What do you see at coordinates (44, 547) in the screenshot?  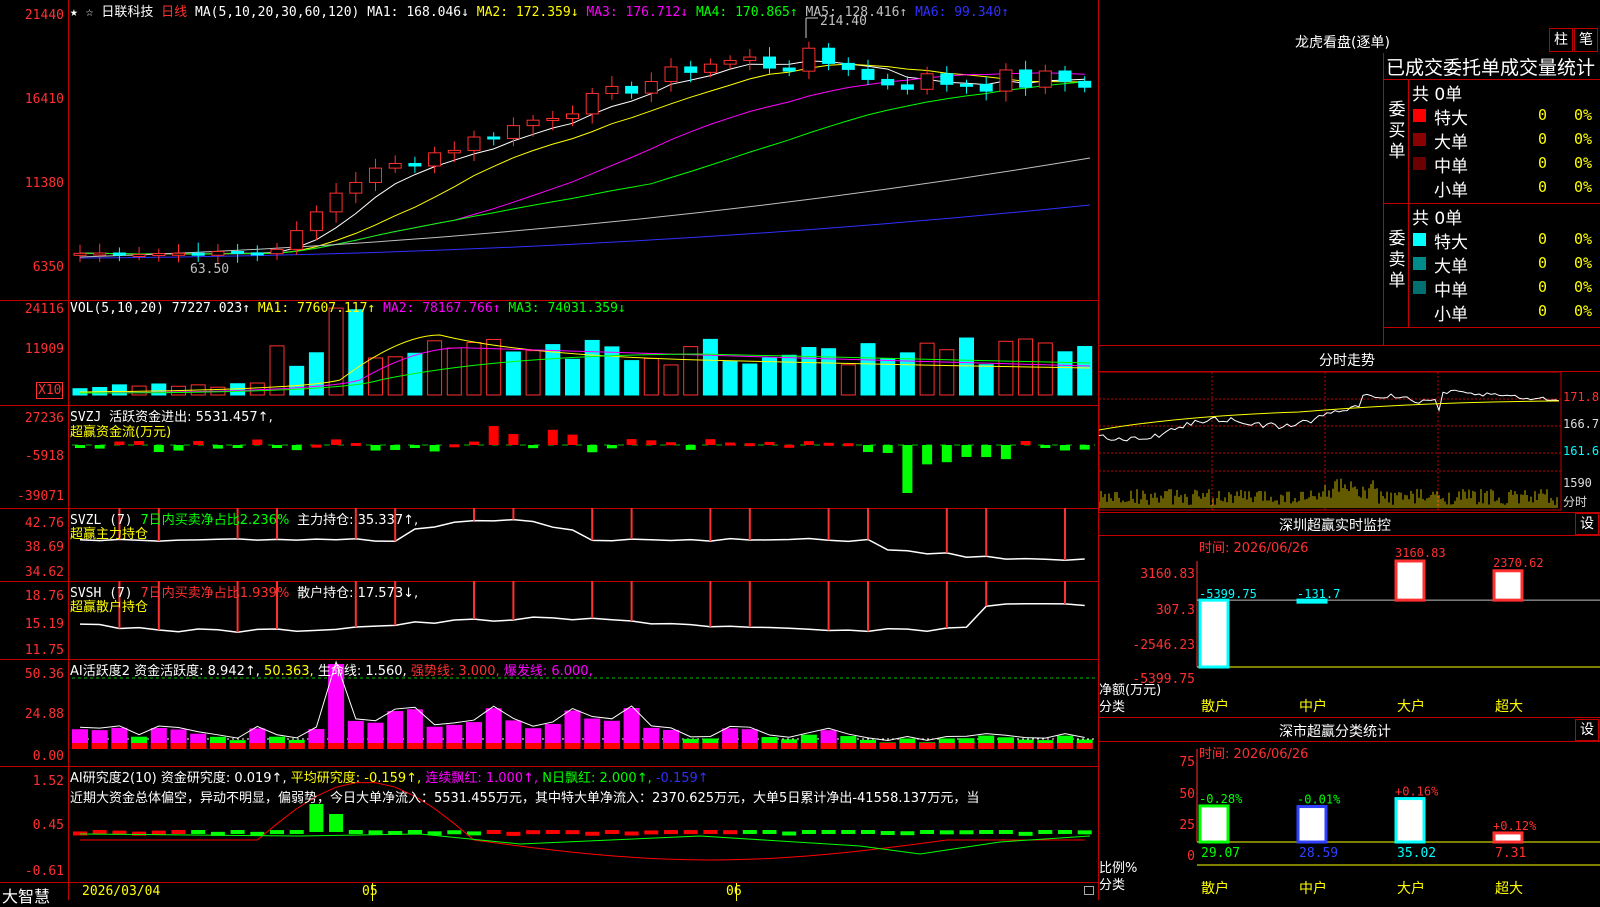 I see `svzl-tick-2: 38.69` at bounding box center [44, 547].